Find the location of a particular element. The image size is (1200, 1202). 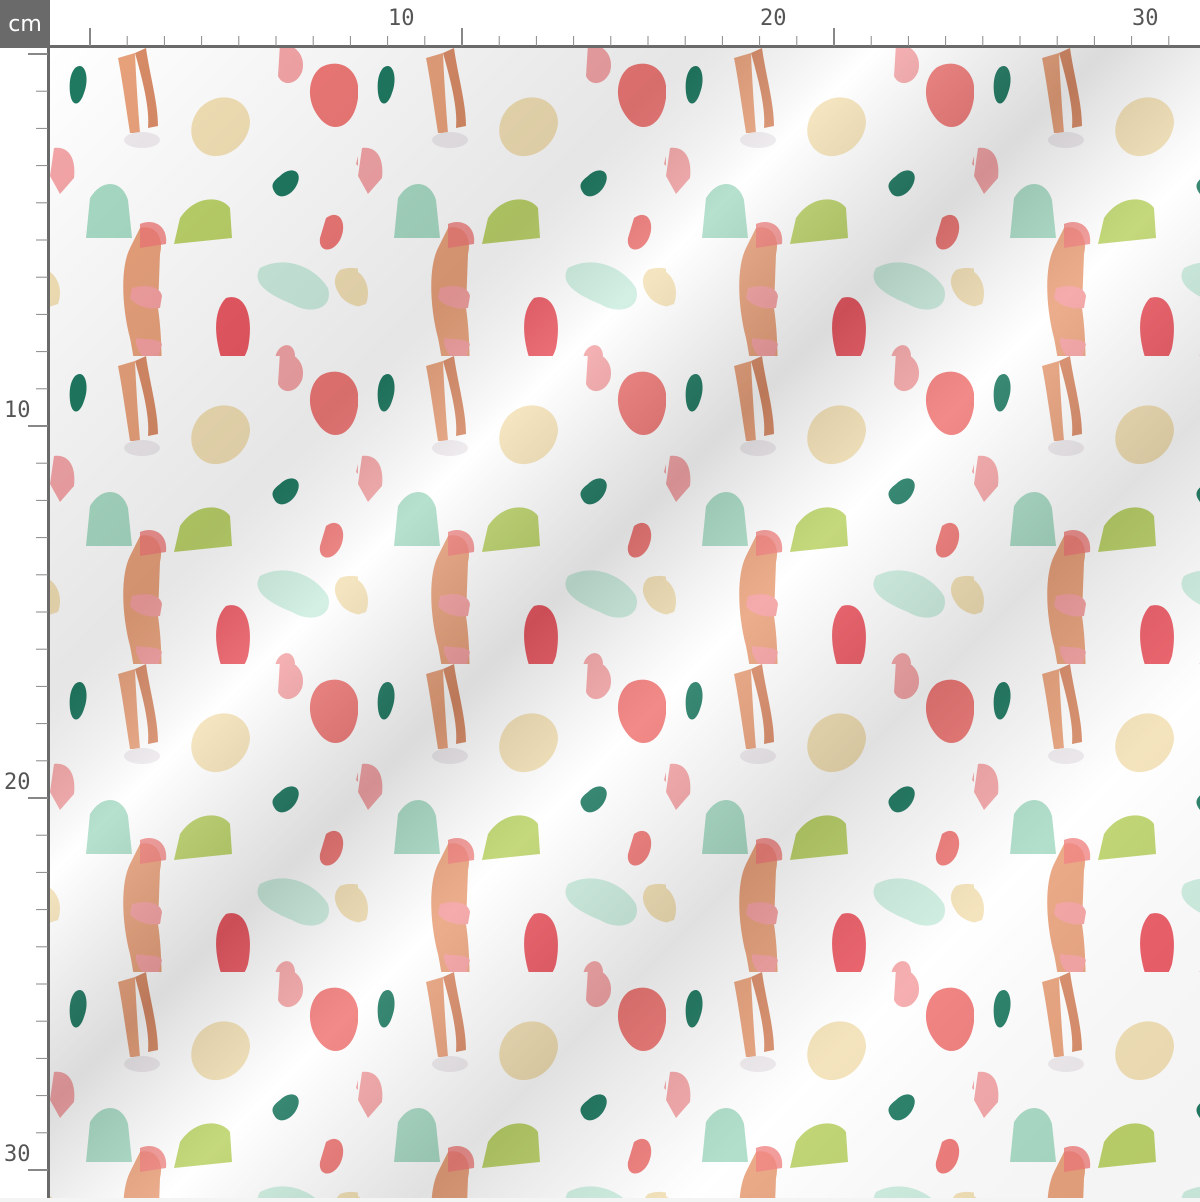

ruler-label-top-10: 10 is located at coordinates (401, 18).